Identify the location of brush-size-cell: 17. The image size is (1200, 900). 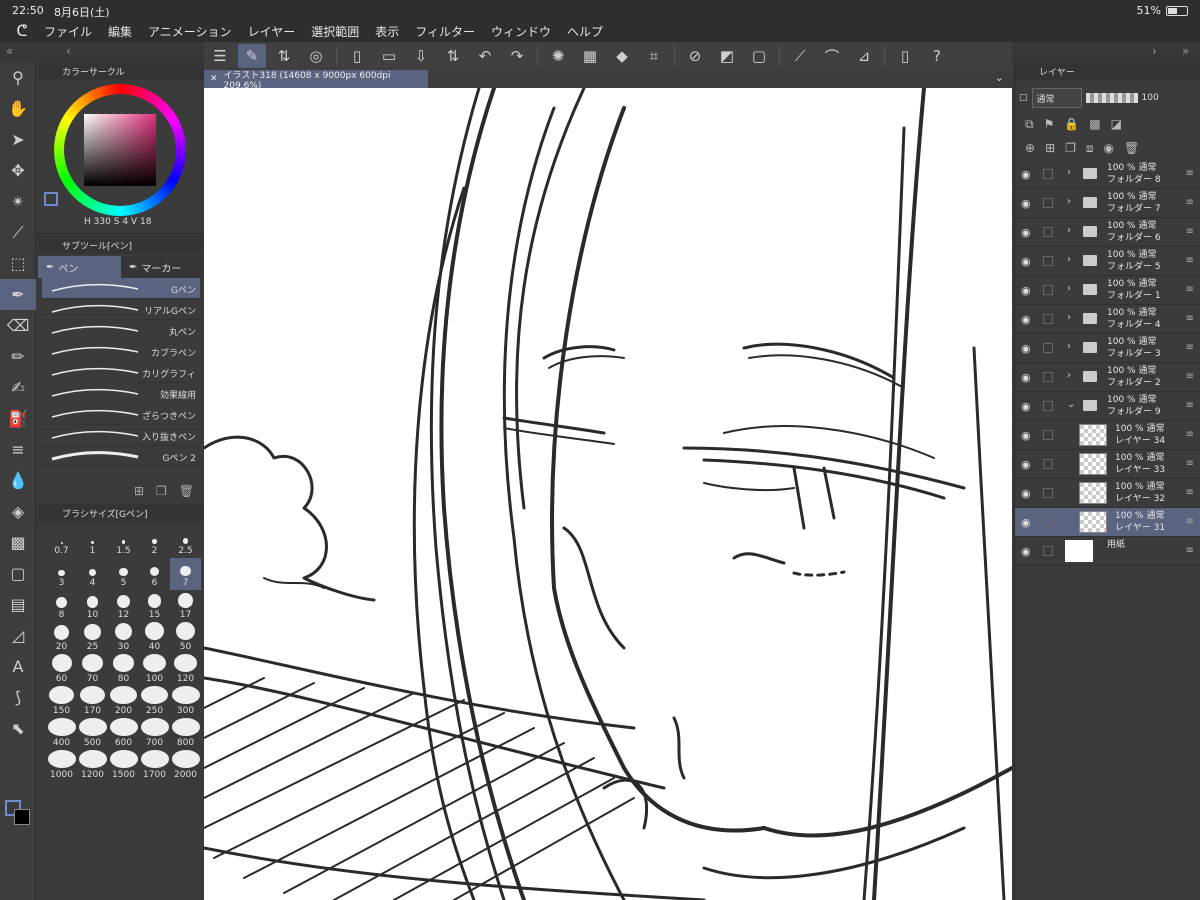
(185, 606).